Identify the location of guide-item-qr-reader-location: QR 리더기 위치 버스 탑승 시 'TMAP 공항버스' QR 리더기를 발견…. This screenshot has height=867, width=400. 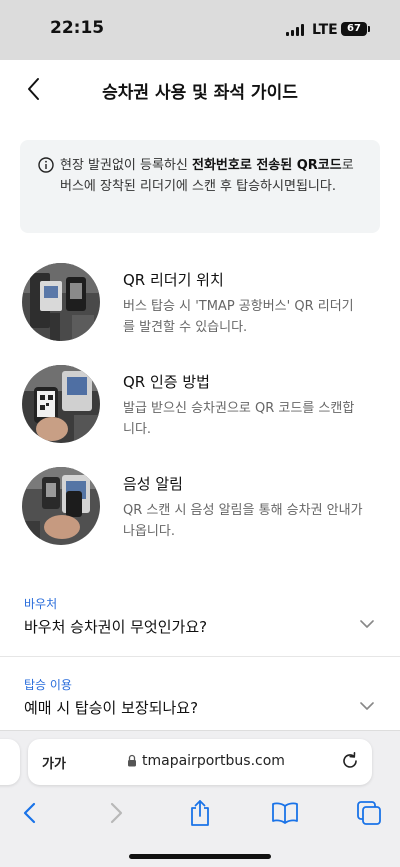
(200, 303).